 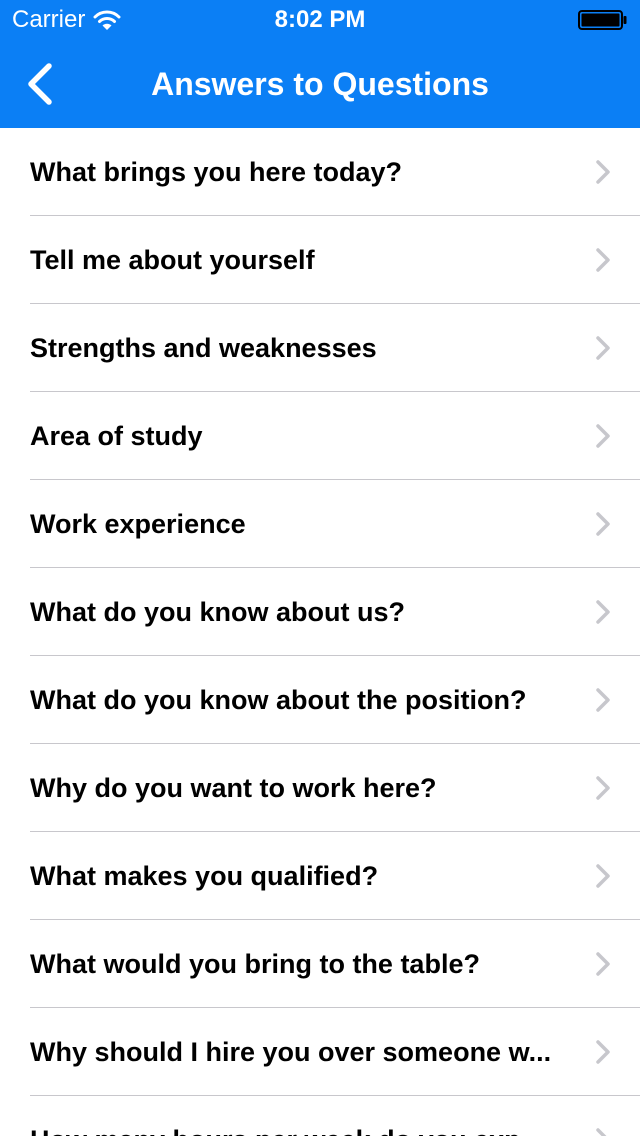 What do you see at coordinates (204, 876) in the screenshot?
I see `list-item-label: What makes you qualified?` at bounding box center [204, 876].